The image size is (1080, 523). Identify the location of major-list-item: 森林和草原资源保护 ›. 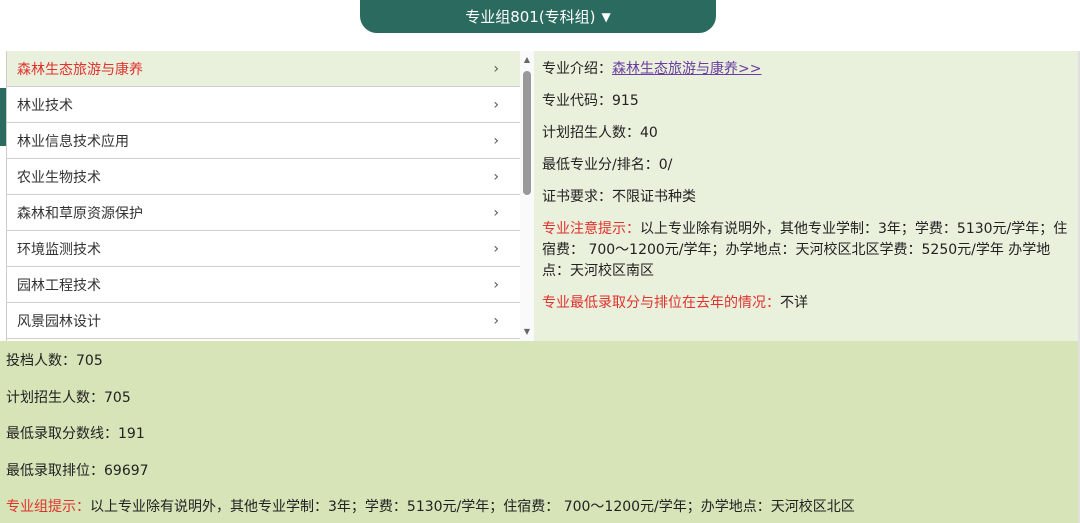
(264, 213).